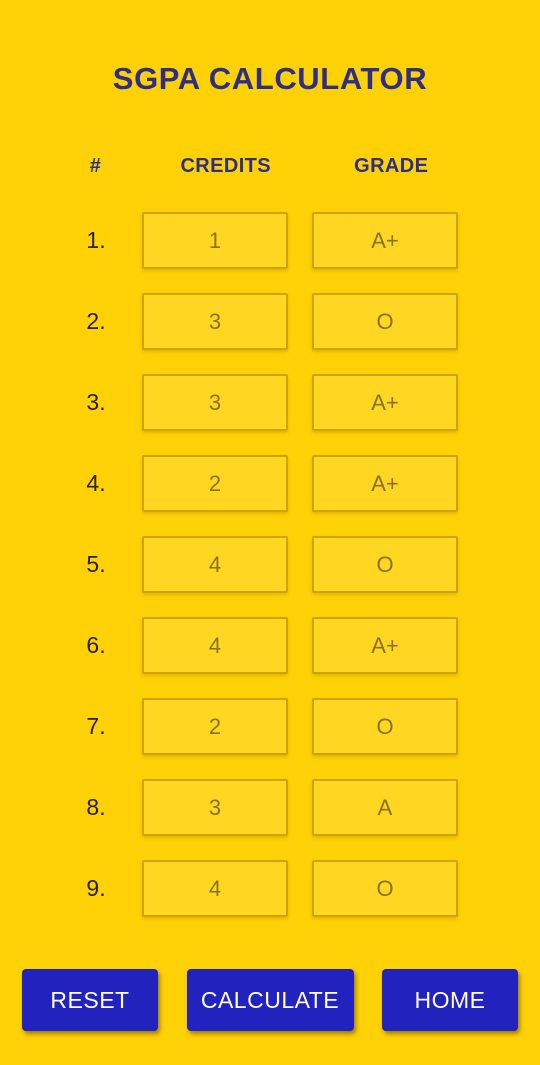 Image resolution: width=540 pixels, height=1065 pixels. I want to click on table-row: 7. 2 O, so click(270, 726).